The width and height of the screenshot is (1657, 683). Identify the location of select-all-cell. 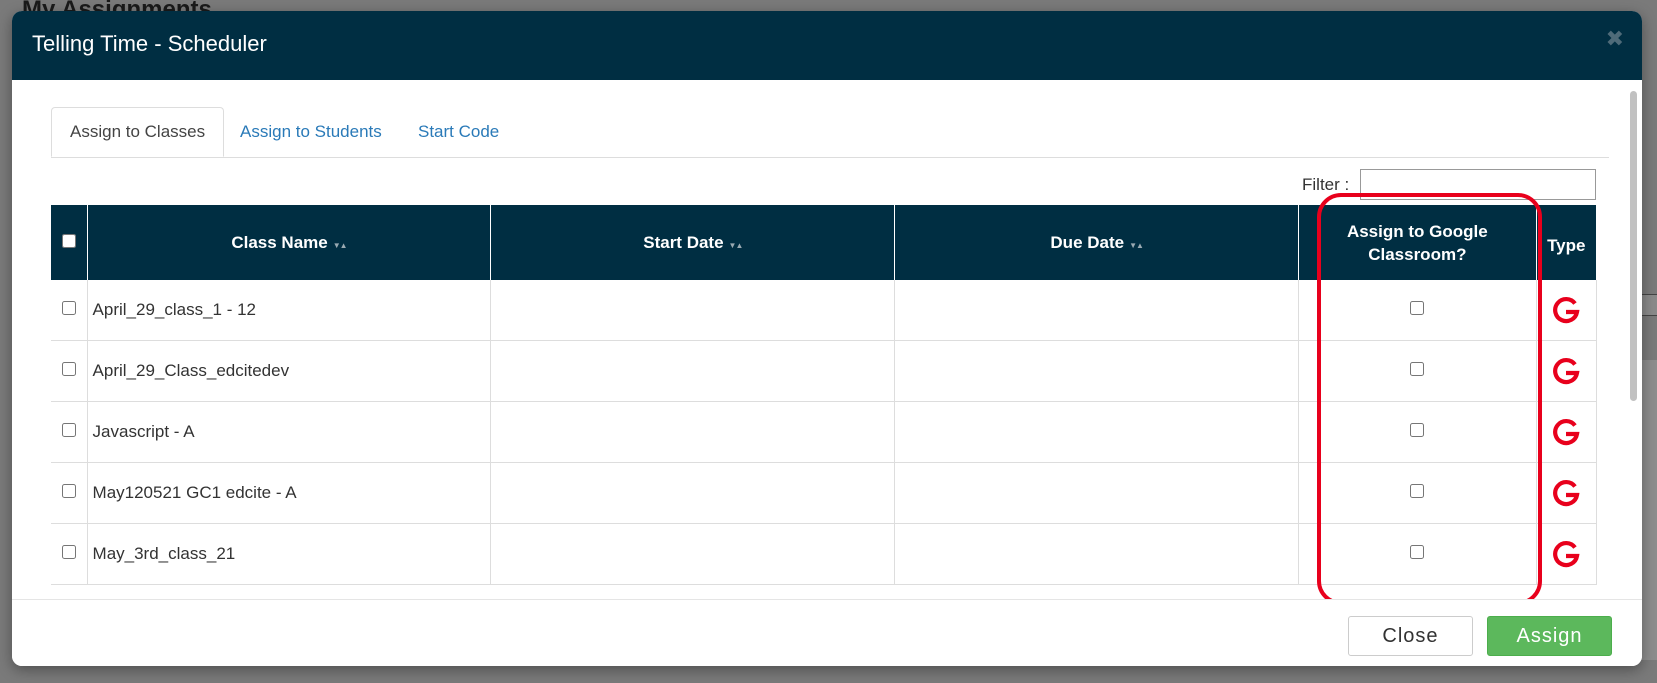
(69, 242).